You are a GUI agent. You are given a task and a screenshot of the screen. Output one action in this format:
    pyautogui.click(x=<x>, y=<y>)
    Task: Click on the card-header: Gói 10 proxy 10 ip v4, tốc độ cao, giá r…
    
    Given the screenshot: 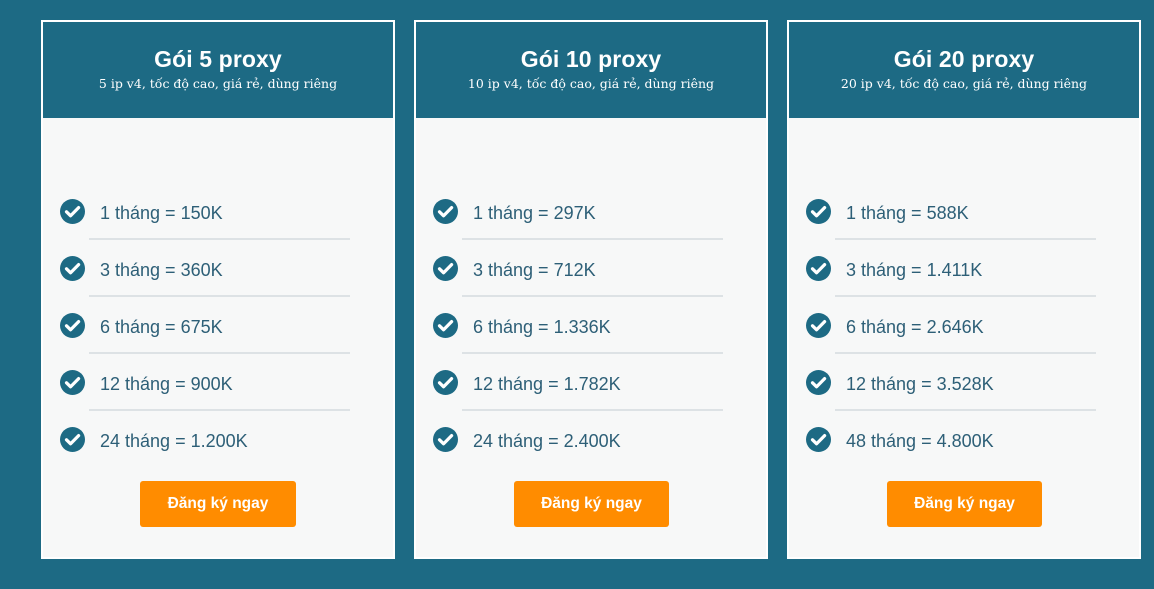 What is the action you would take?
    pyautogui.click(x=591, y=70)
    